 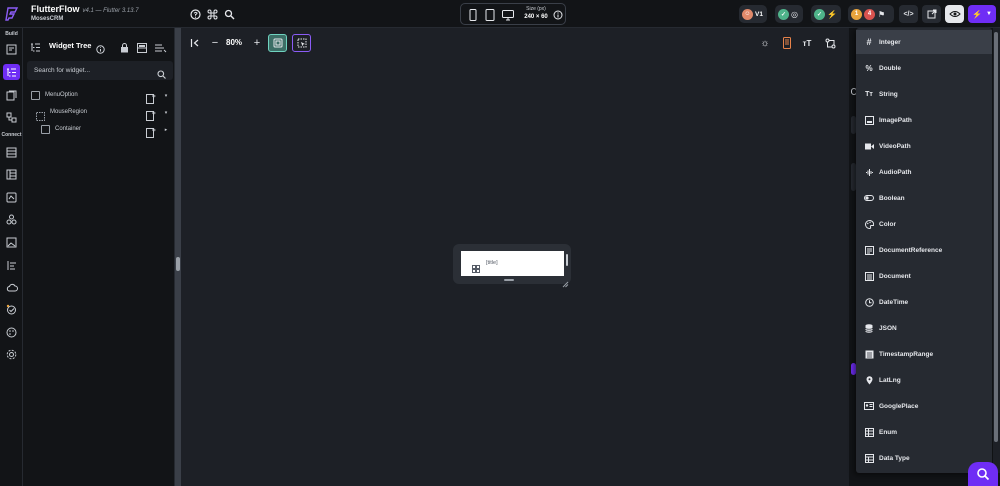 What do you see at coordinates (11, 174) in the screenshot?
I see `data-types-icon` at bounding box center [11, 174].